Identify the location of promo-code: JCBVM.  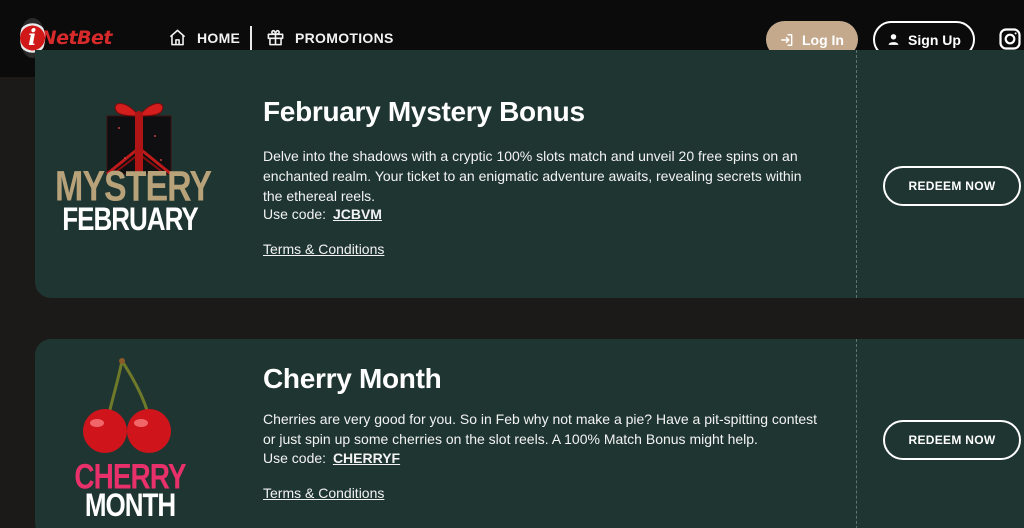
(357, 214).